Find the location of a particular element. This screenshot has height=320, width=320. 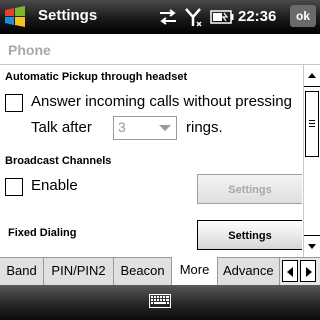

arrow-up-icon is located at coordinates (312, 75).